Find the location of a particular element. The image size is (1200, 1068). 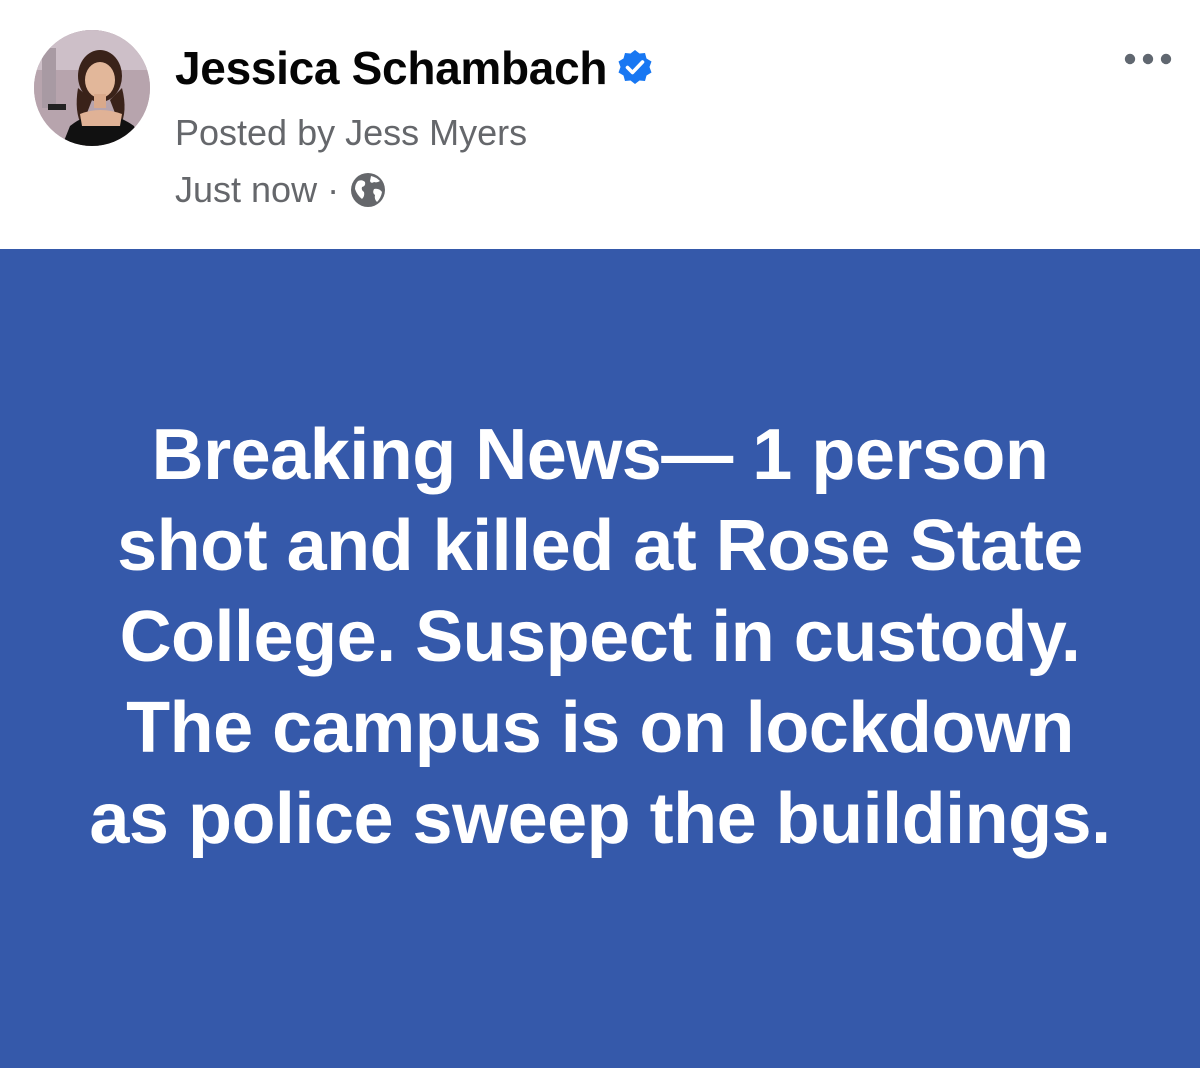

author-line: Jessica Schambach is located at coordinates (415, 68).